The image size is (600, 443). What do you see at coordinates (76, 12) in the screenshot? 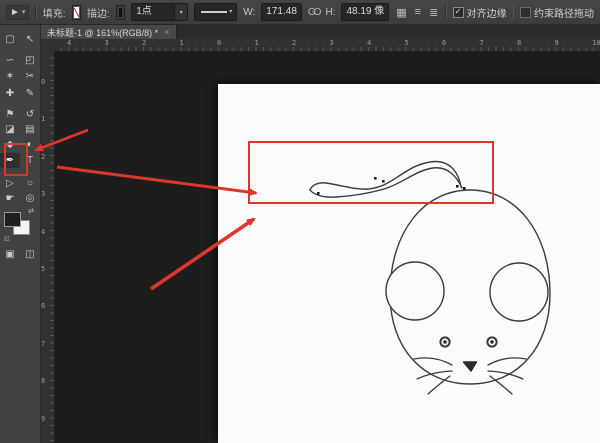
I see `fill-color-swatch` at bounding box center [76, 12].